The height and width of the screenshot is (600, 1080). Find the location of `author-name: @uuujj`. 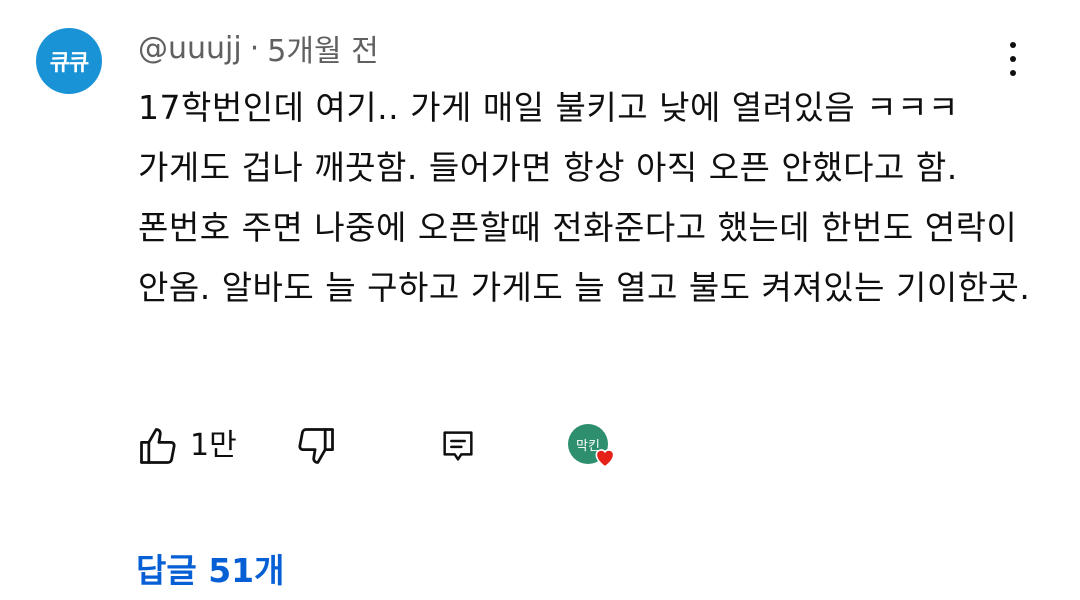

author-name: @uuujj is located at coordinates (190, 48).